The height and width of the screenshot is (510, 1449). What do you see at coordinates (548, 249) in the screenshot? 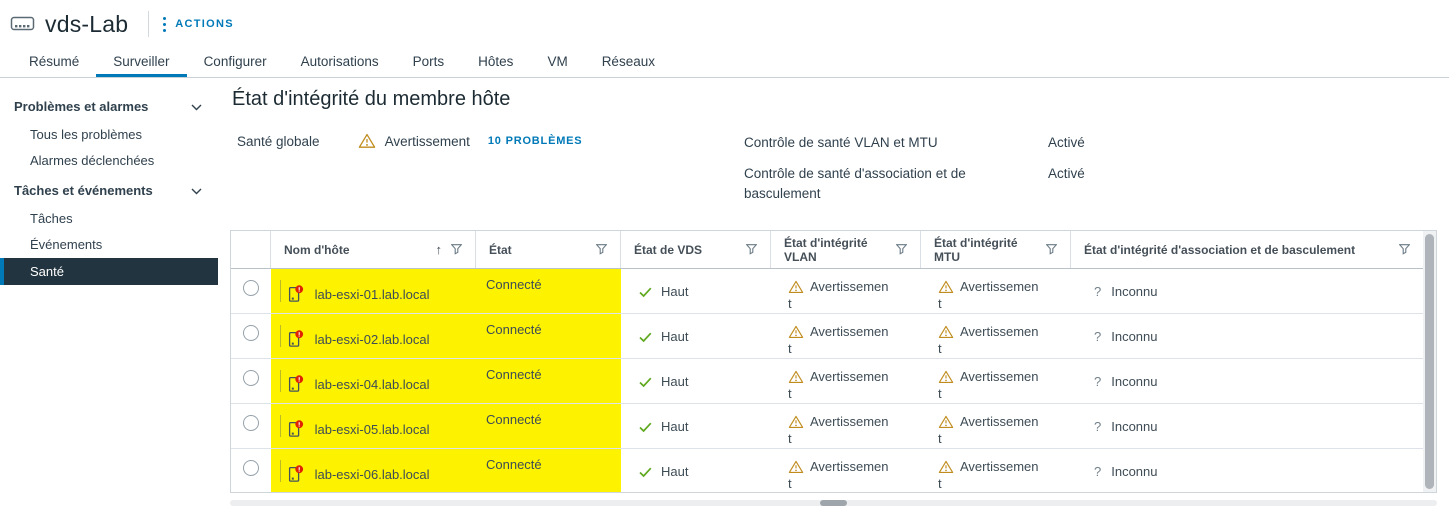
I see `column-header-state: État` at bounding box center [548, 249].